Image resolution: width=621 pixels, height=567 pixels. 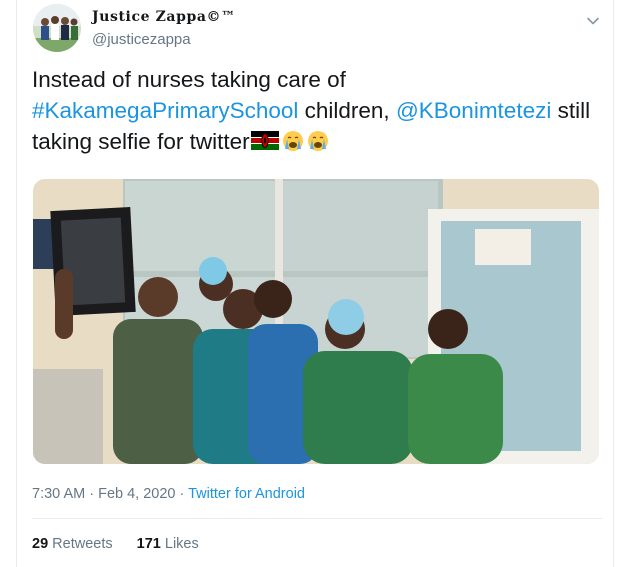 I want to click on more-options-button, so click(x=593, y=21).